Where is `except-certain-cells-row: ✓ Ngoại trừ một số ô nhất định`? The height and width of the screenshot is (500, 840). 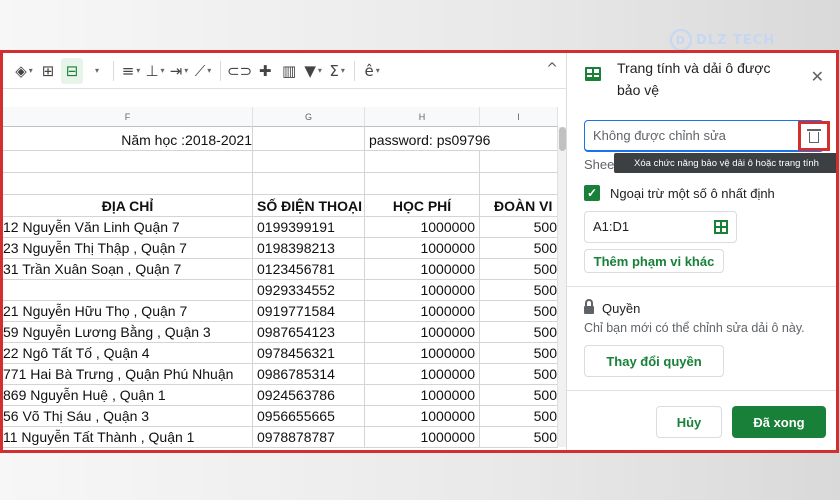
except-certain-cells-row: ✓ Ngoại trừ một số ô nhất định is located at coordinates (679, 193).